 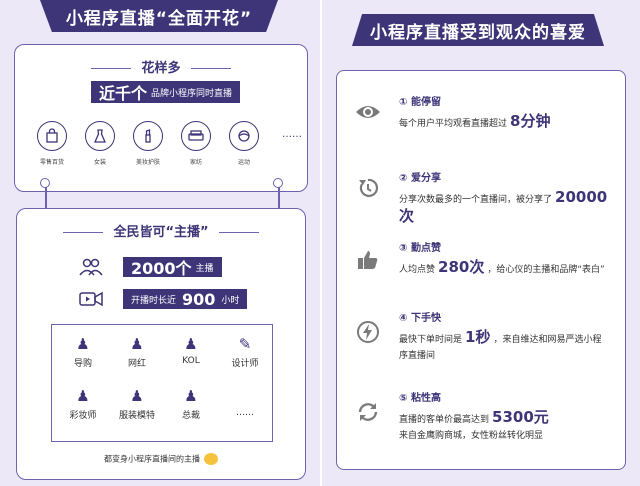 I want to click on designer-icon: ✎, so click(x=245, y=344).